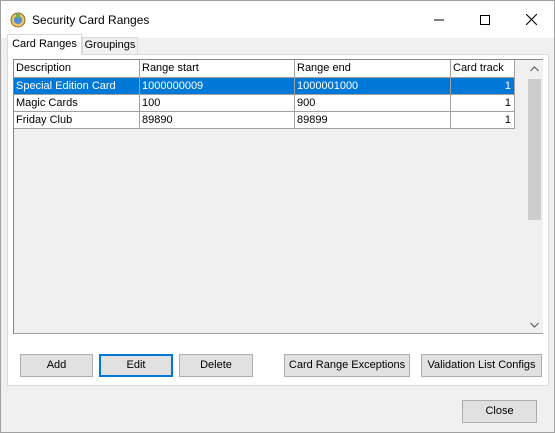 The image size is (555, 433). I want to click on close-window-button, so click(531, 19).